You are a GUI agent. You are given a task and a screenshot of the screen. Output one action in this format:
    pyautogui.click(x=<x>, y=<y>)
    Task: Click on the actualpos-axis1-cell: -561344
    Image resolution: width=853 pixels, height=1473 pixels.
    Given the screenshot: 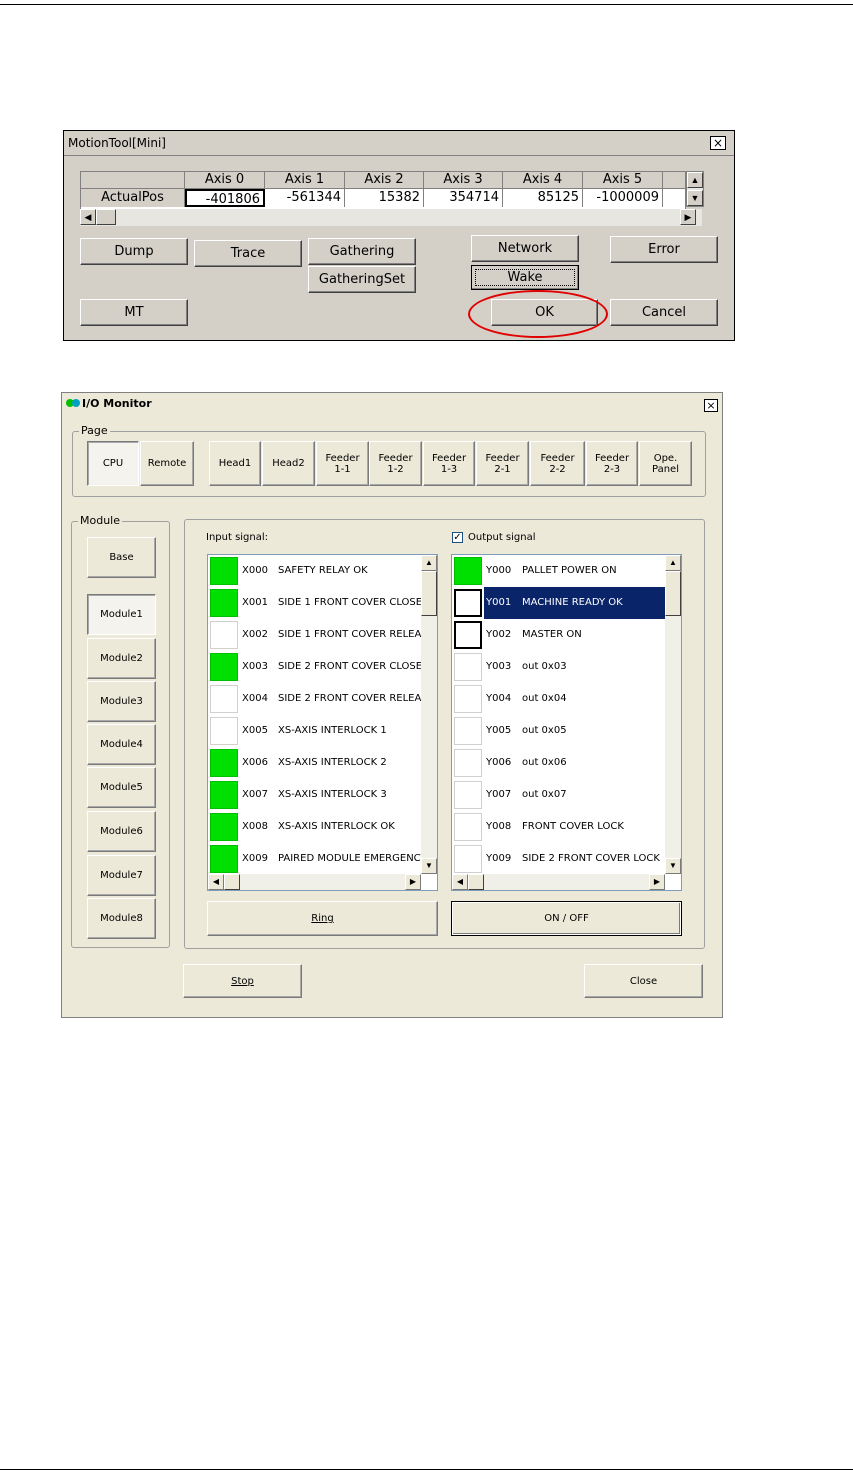 What is the action you would take?
    pyautogui.click(x=305, y=198)
    